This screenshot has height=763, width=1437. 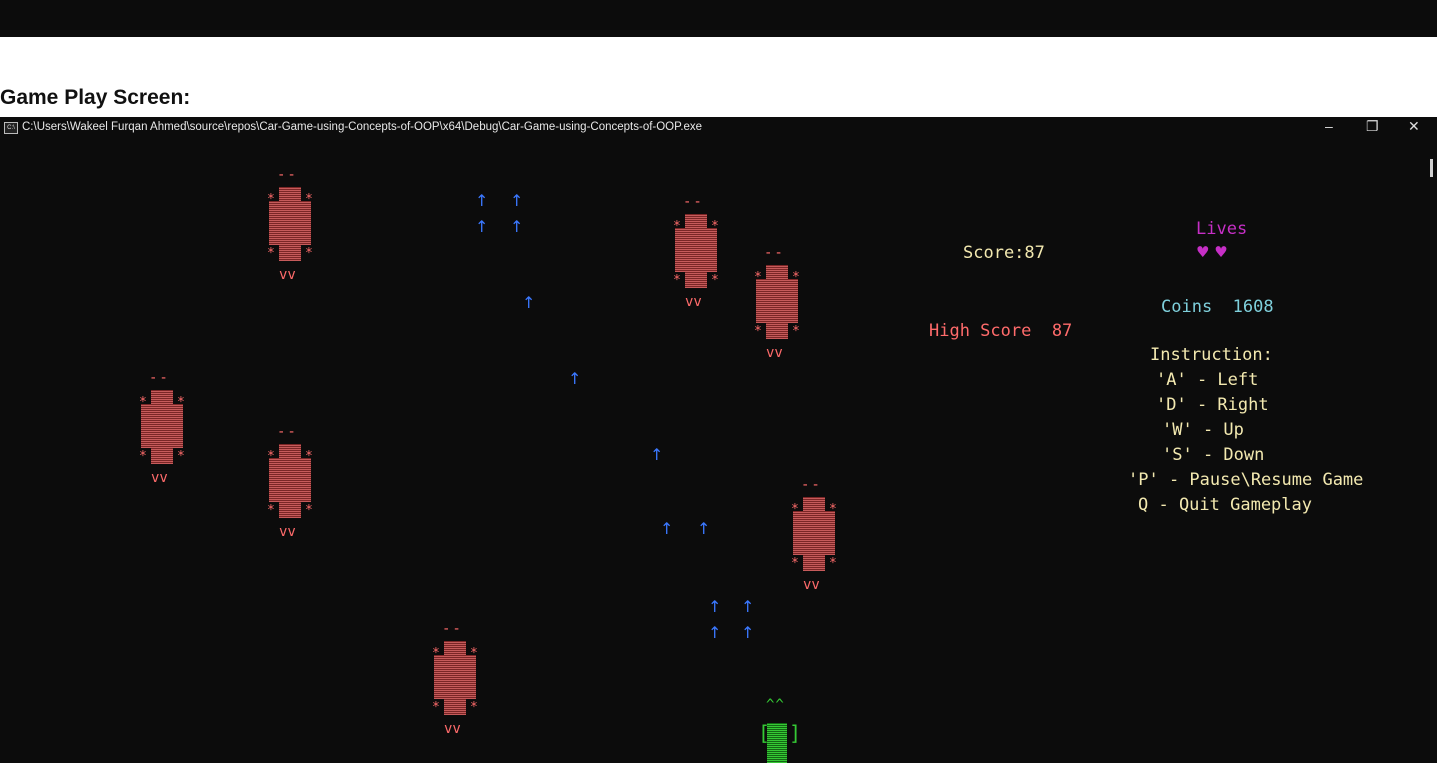 I want to click on instruction-item: 'A' - Left, so click(x=1207, y=380).